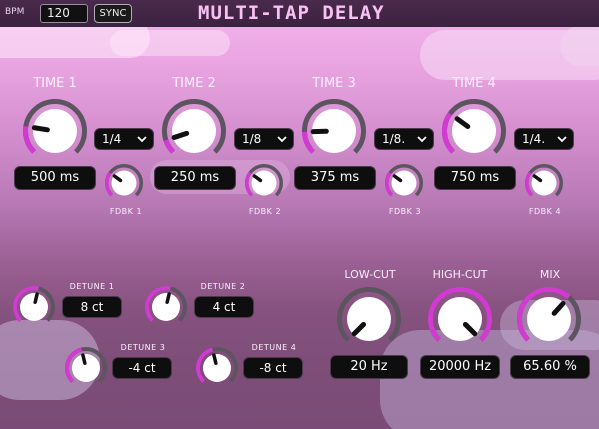  I want to click on fdbk-4-knob, so click(544, 183).